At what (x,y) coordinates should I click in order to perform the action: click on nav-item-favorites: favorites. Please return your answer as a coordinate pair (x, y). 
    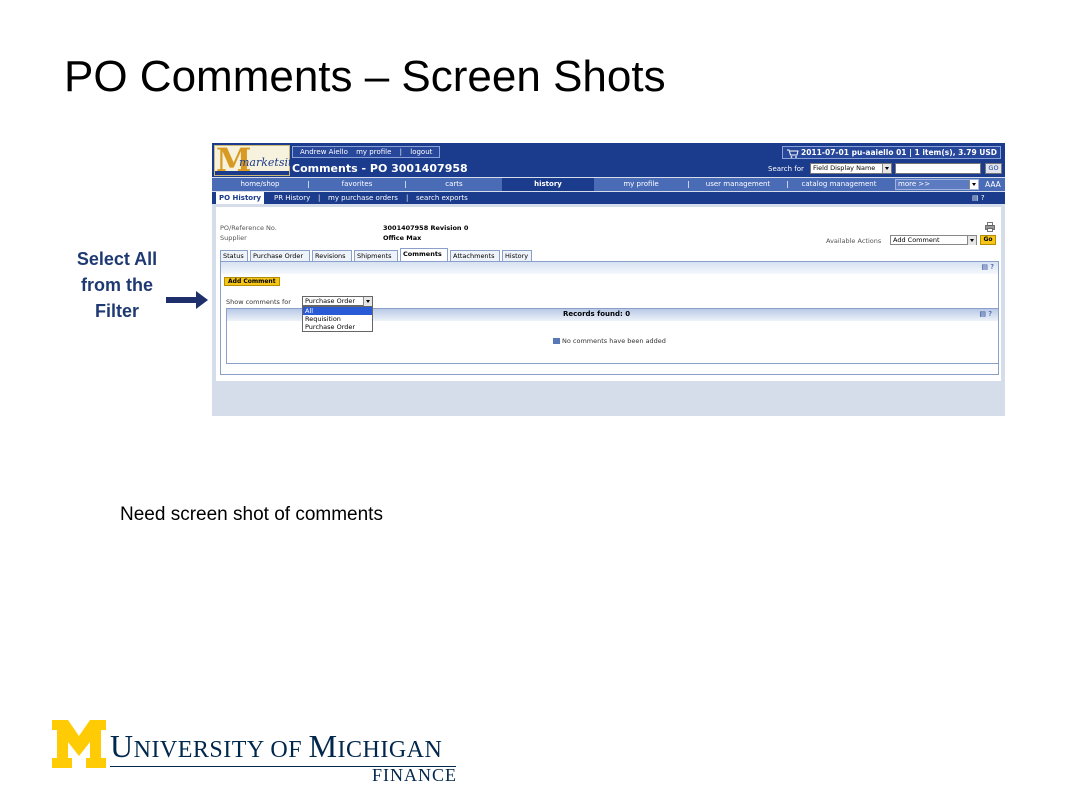
    Looking at the image, I should click on (357, 184).